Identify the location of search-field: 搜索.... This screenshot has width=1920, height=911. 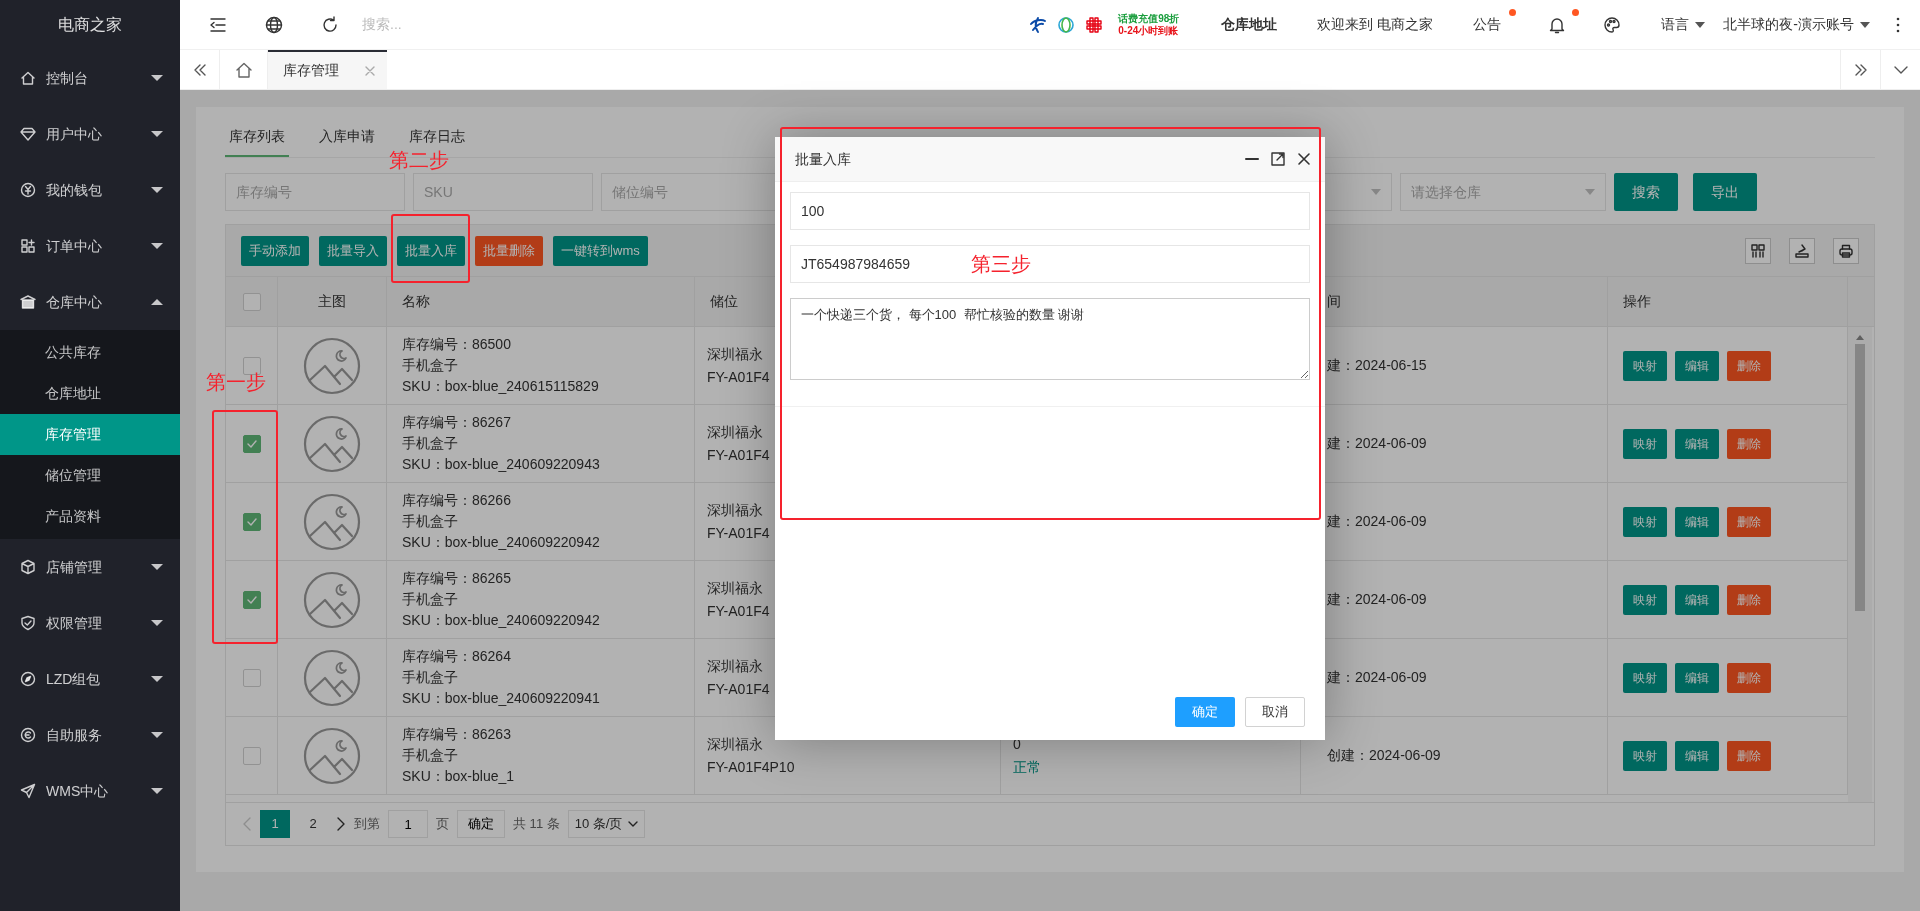
(460, 24).